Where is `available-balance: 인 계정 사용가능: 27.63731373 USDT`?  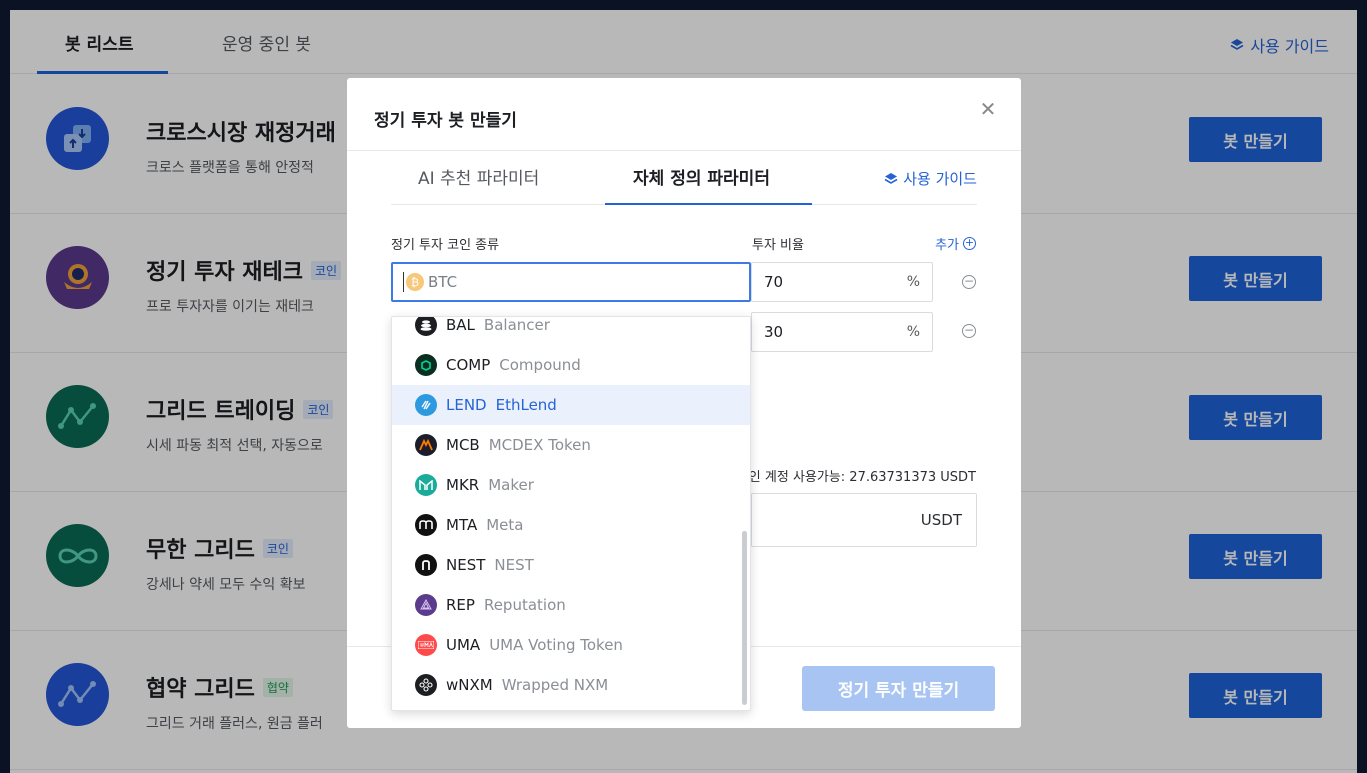
available-balance: 인 계정 사용가능: 27.63731373 USDT is located at coordinates (862, 477).